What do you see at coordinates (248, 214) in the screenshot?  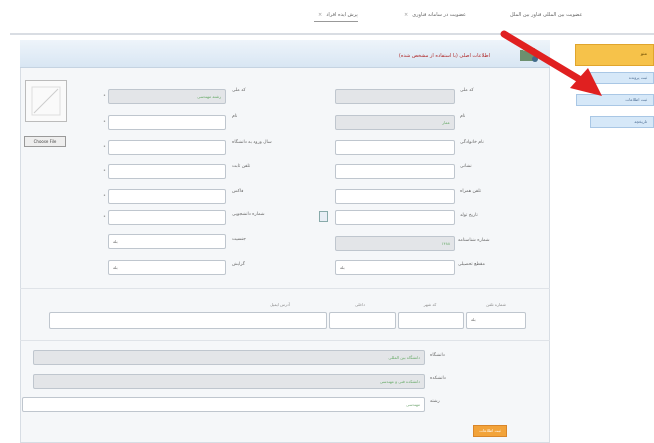 I see `field-label: شماره دانشجویی` at bounding box center [248, 214].